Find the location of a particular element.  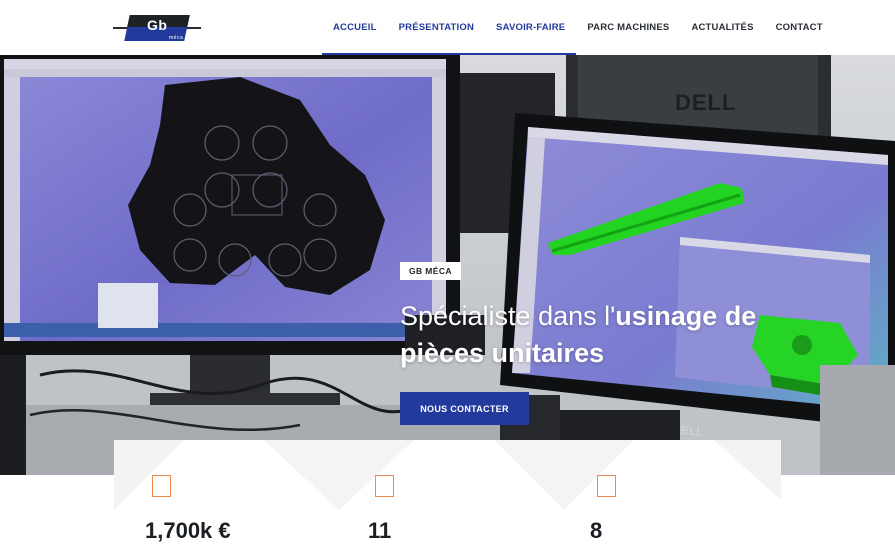

logo-text: Gb is located at coordinates (157, 25).